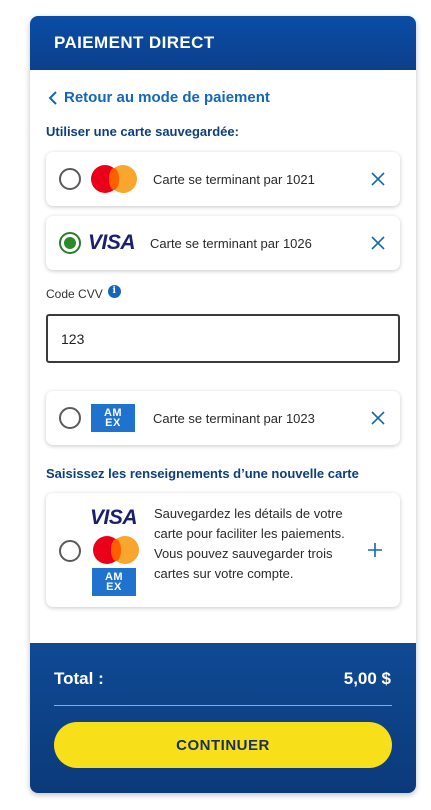 This screenshot has height=810, width=431. Describe the element at coordinates (223, 745) in the screenshot. I see `continue-button: CONTINUER` at that location.